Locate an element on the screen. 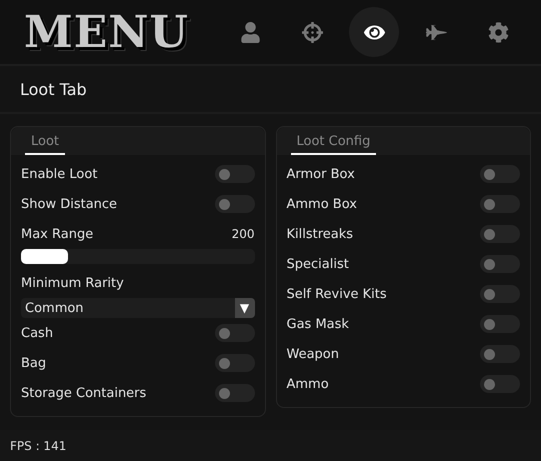  option-label: Self Revive Kits is located at coordinates (336, 294).